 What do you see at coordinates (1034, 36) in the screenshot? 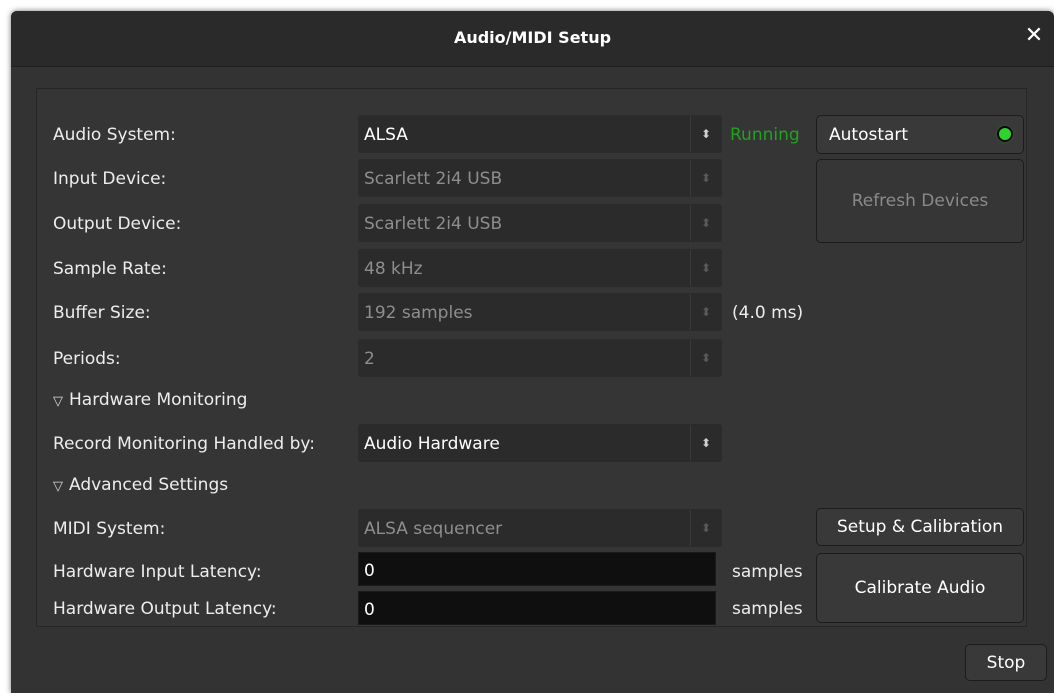
I see `close-icon: ✕` at bounding box center [1034, 36].